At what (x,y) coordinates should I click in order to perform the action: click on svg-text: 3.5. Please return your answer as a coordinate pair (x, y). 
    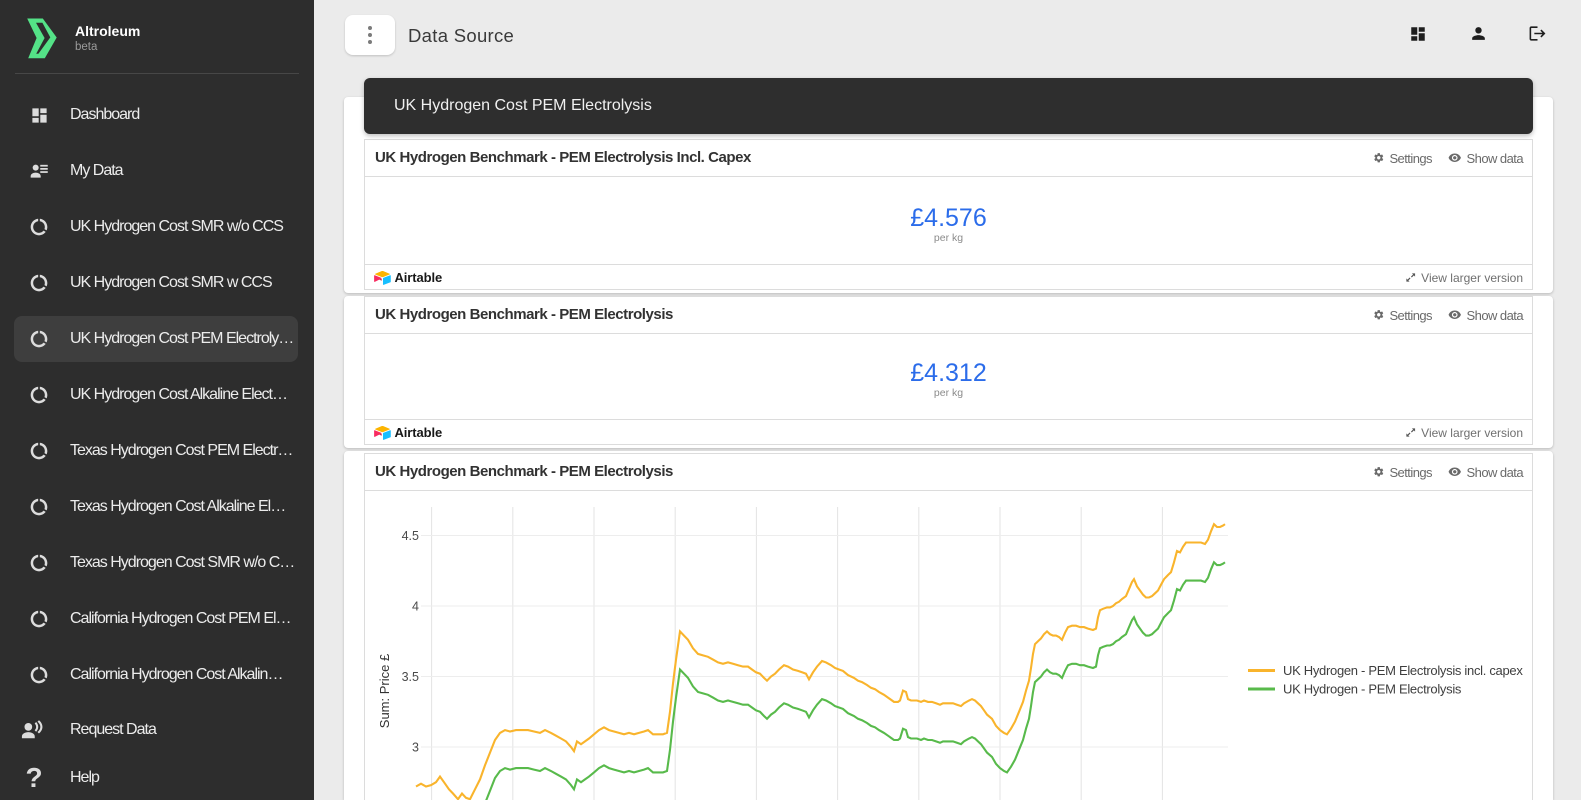
    Looking at the image, I should click on (410, 677).